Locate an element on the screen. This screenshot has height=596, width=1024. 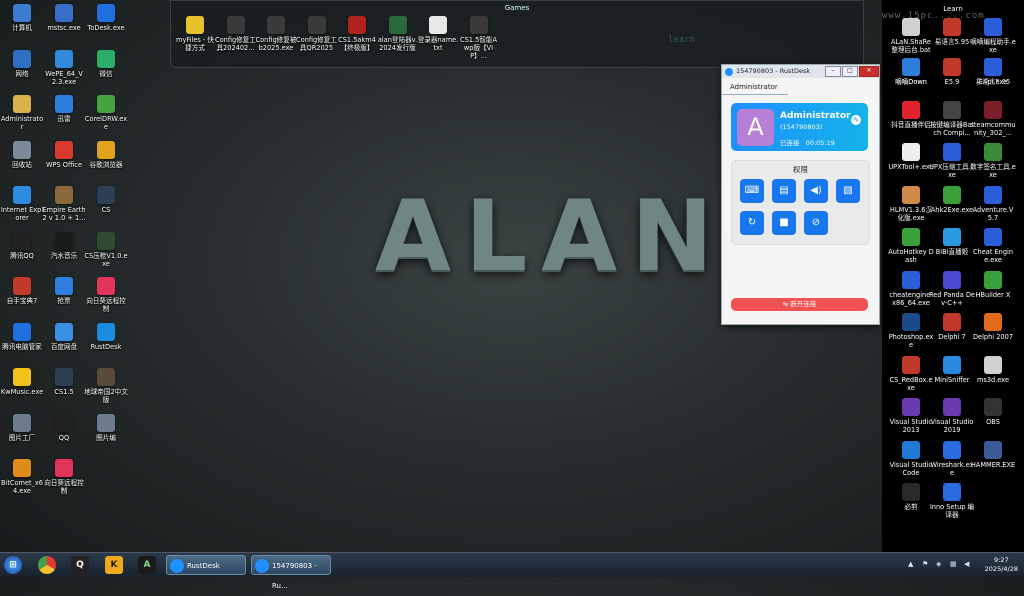
tray-shield-icon: ◈ is located at coordinates (940, 564).